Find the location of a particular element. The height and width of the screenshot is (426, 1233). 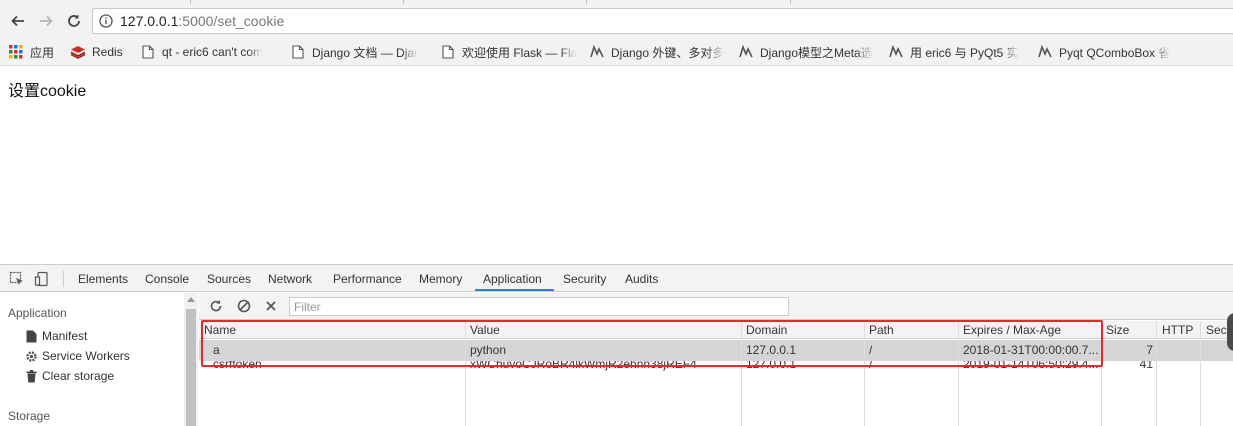

tab-sources: Sources is located at coordinates (229, 279).